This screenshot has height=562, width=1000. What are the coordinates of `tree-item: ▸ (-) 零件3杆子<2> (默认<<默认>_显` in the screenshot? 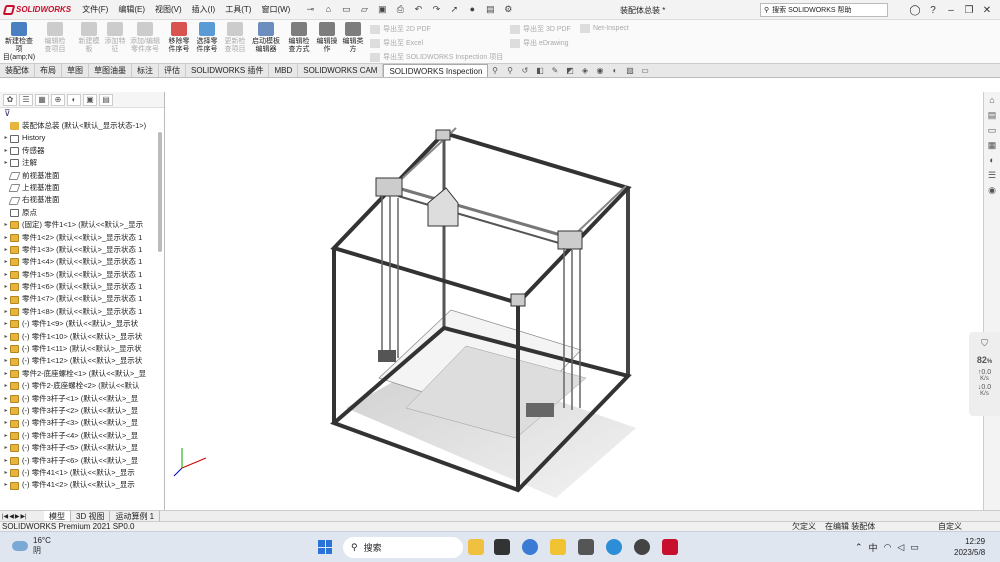 It's located at (83, 411).